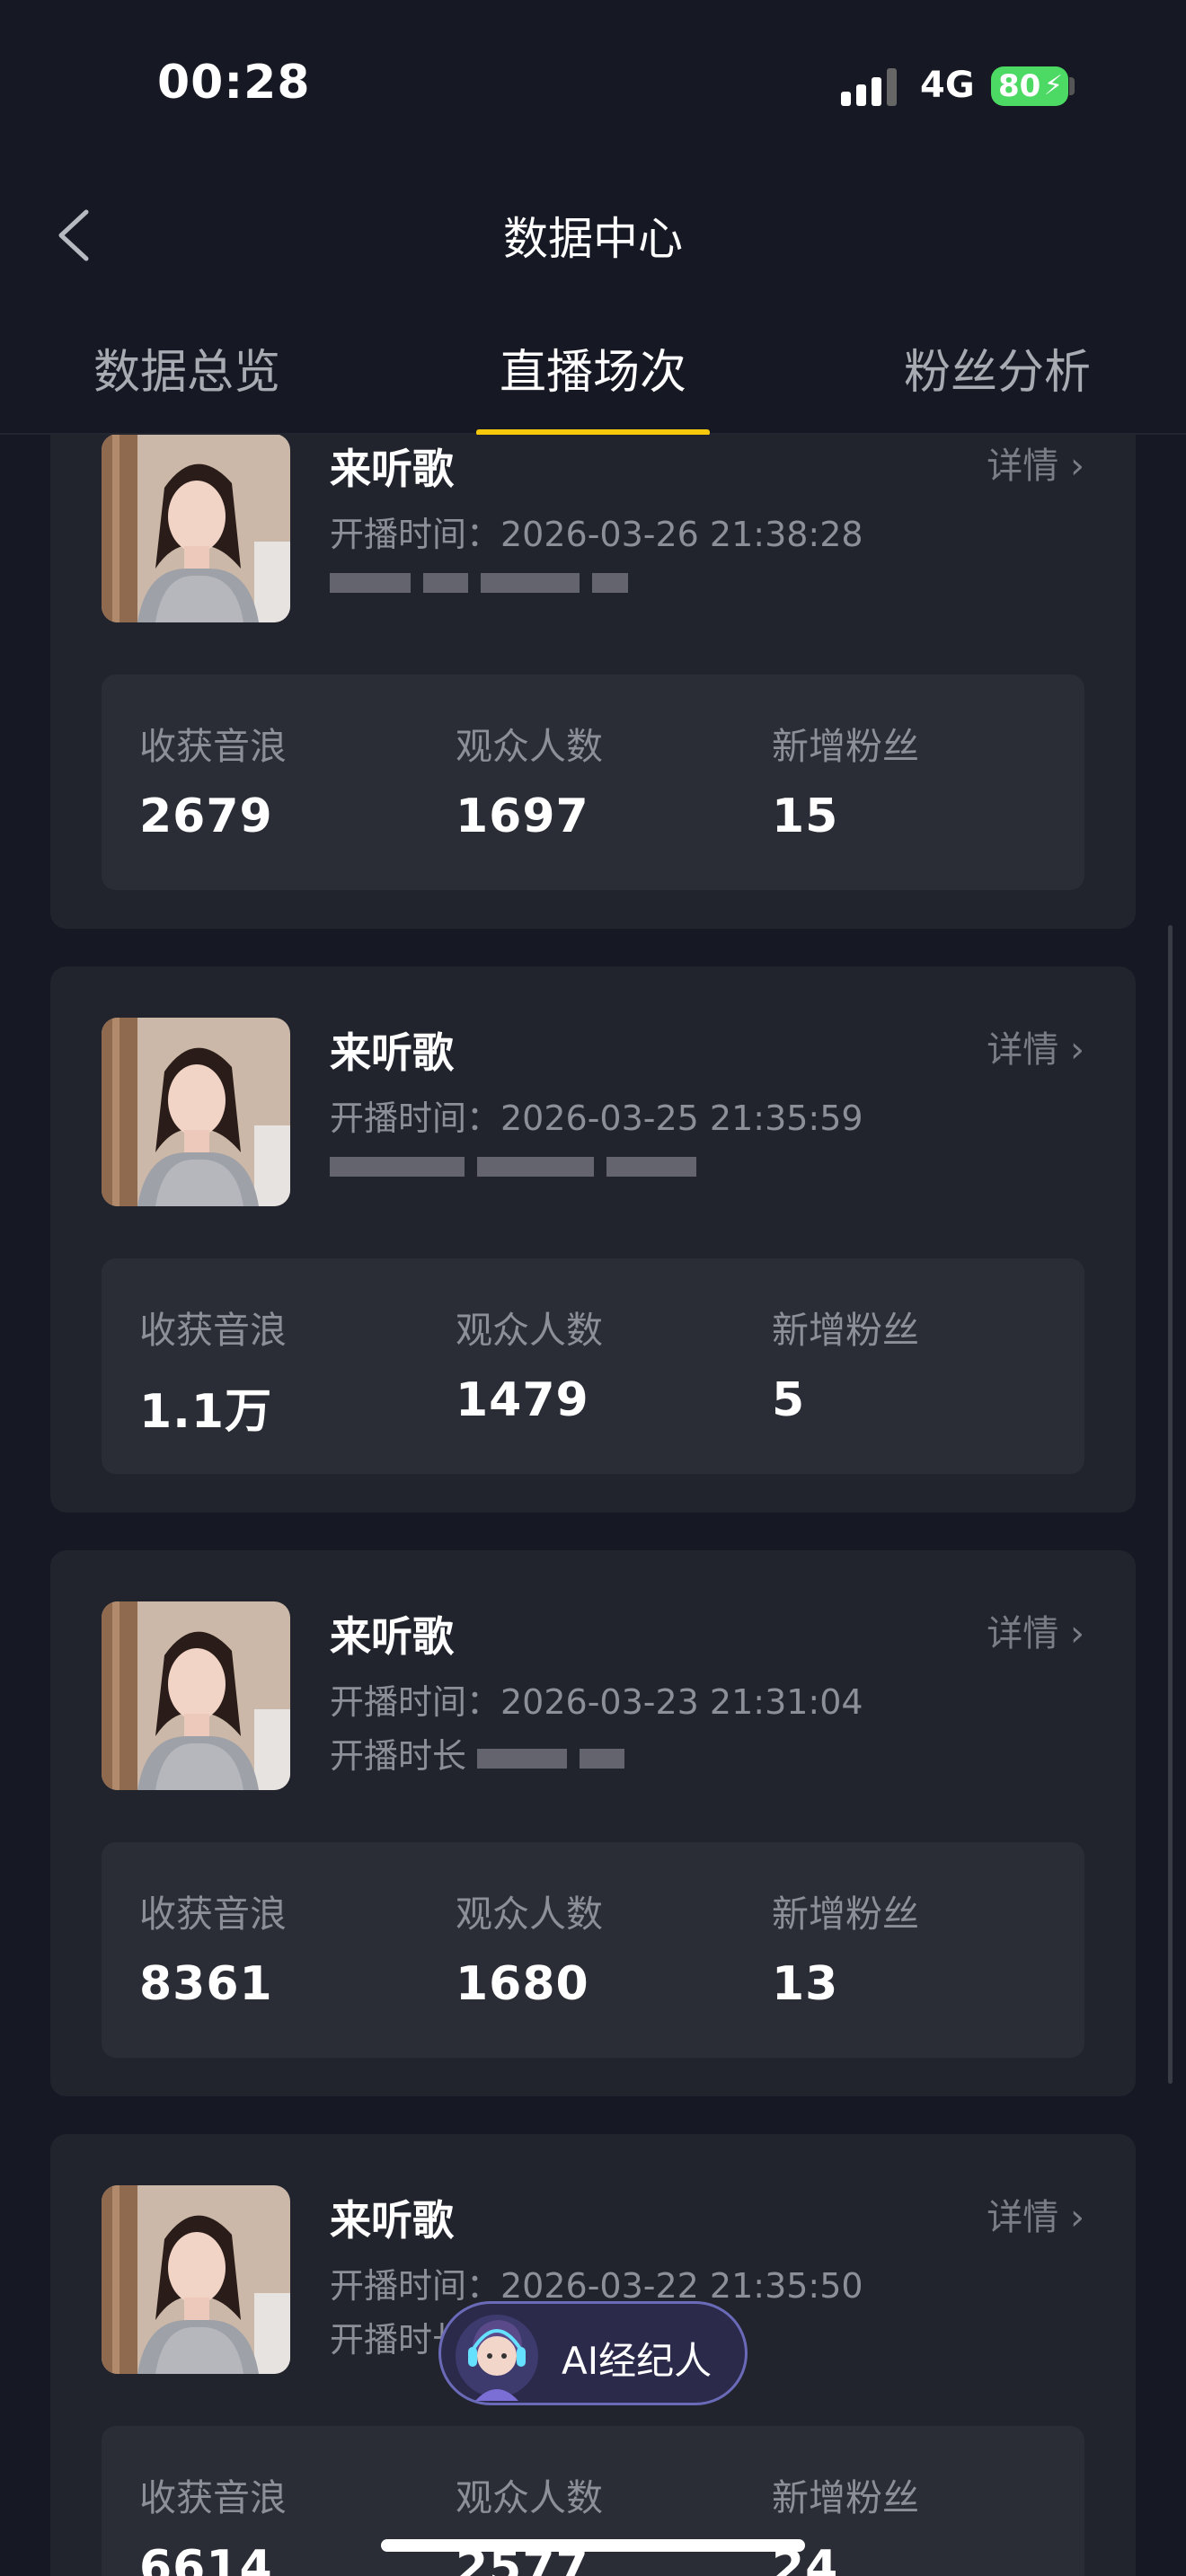  I want to click on ai-agent-label: AI经纪人, so click(637, 2361).